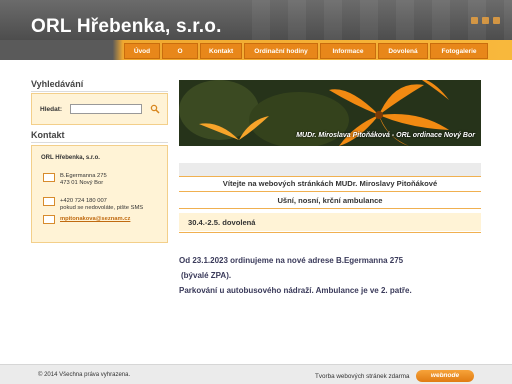 This screenshot has width=512, height=384. Describe the element at coordinates (57, 84) in the screenshot. I see `search-title: Vyhledávání` at that location.